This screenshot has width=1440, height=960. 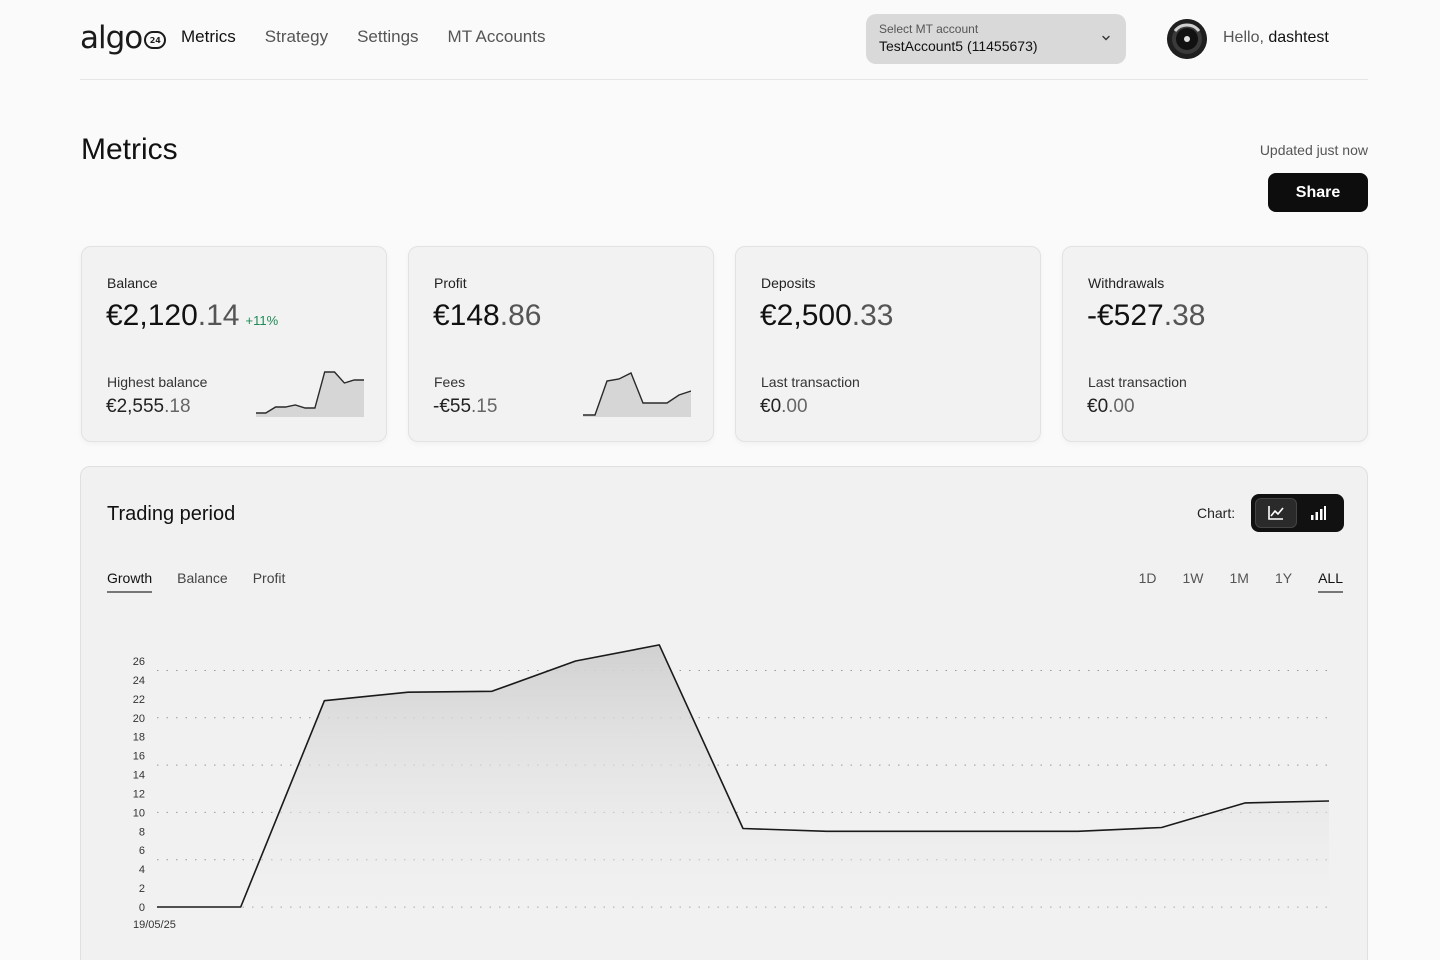 What do you see at coordinates (129, 149) in the screenshot?
I see `page-title: Metrics` at bounding box center [129, 149].